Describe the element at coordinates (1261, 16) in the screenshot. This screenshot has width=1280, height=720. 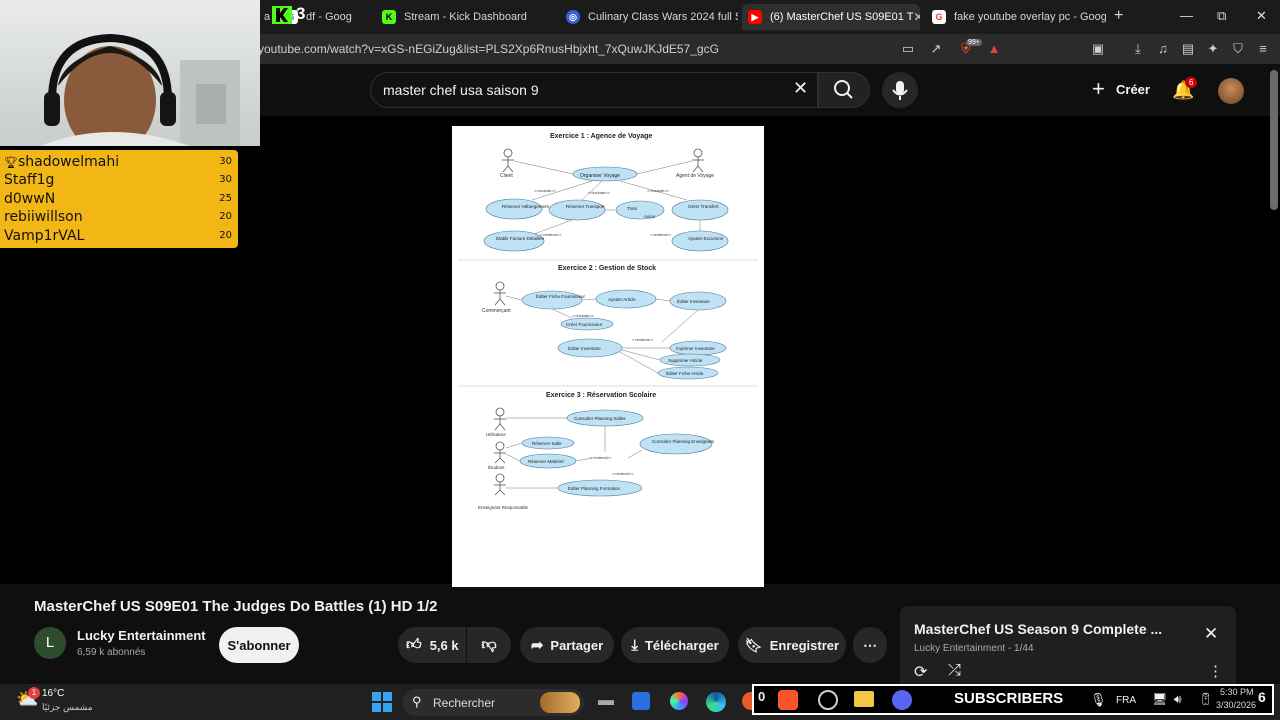
I see `close-window-button: ✕` at that location.